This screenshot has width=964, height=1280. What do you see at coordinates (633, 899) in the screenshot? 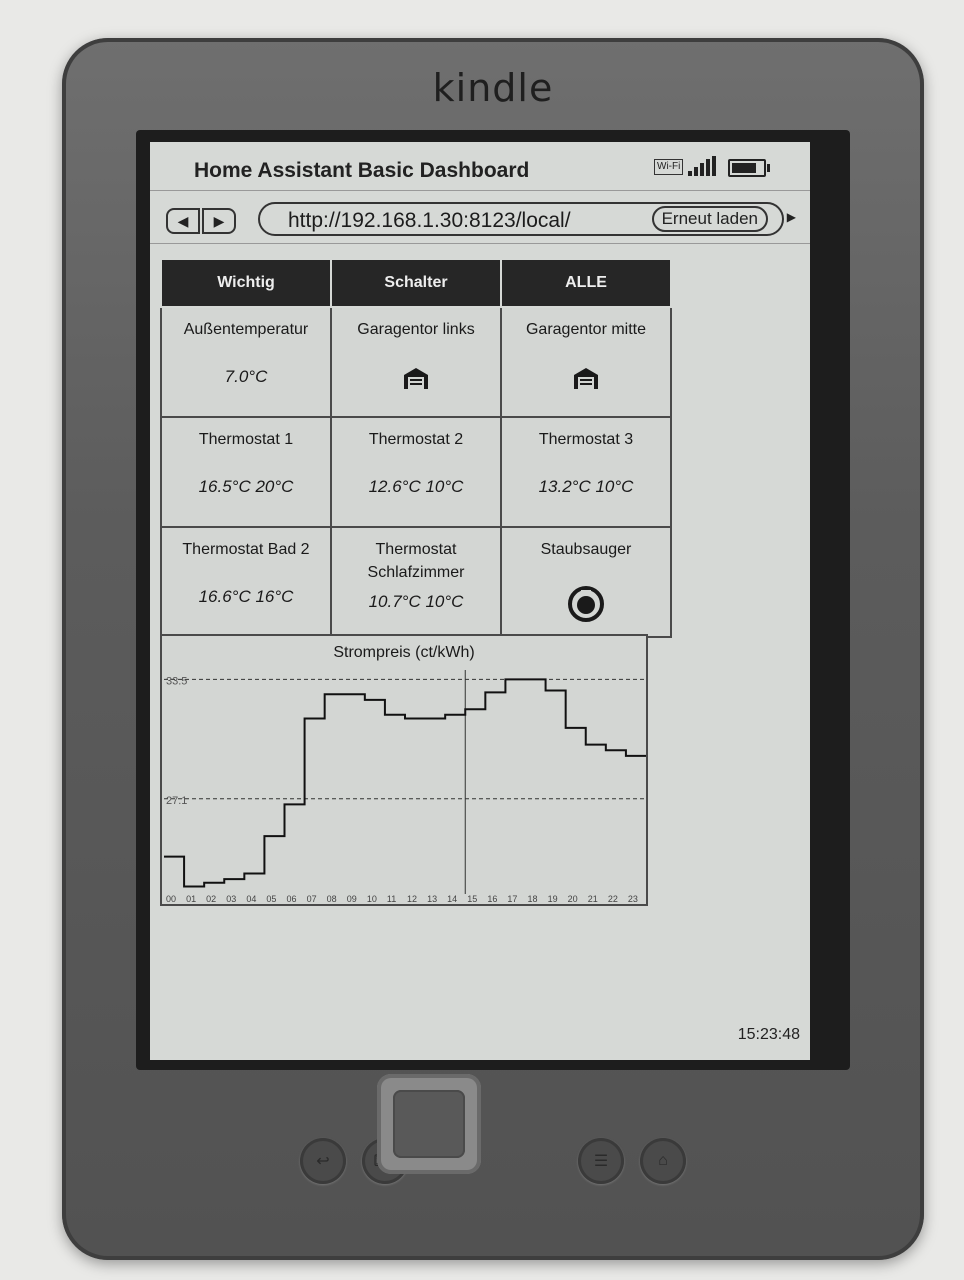
I see `x-tick-label: 23` at bounding box center [633, 899].